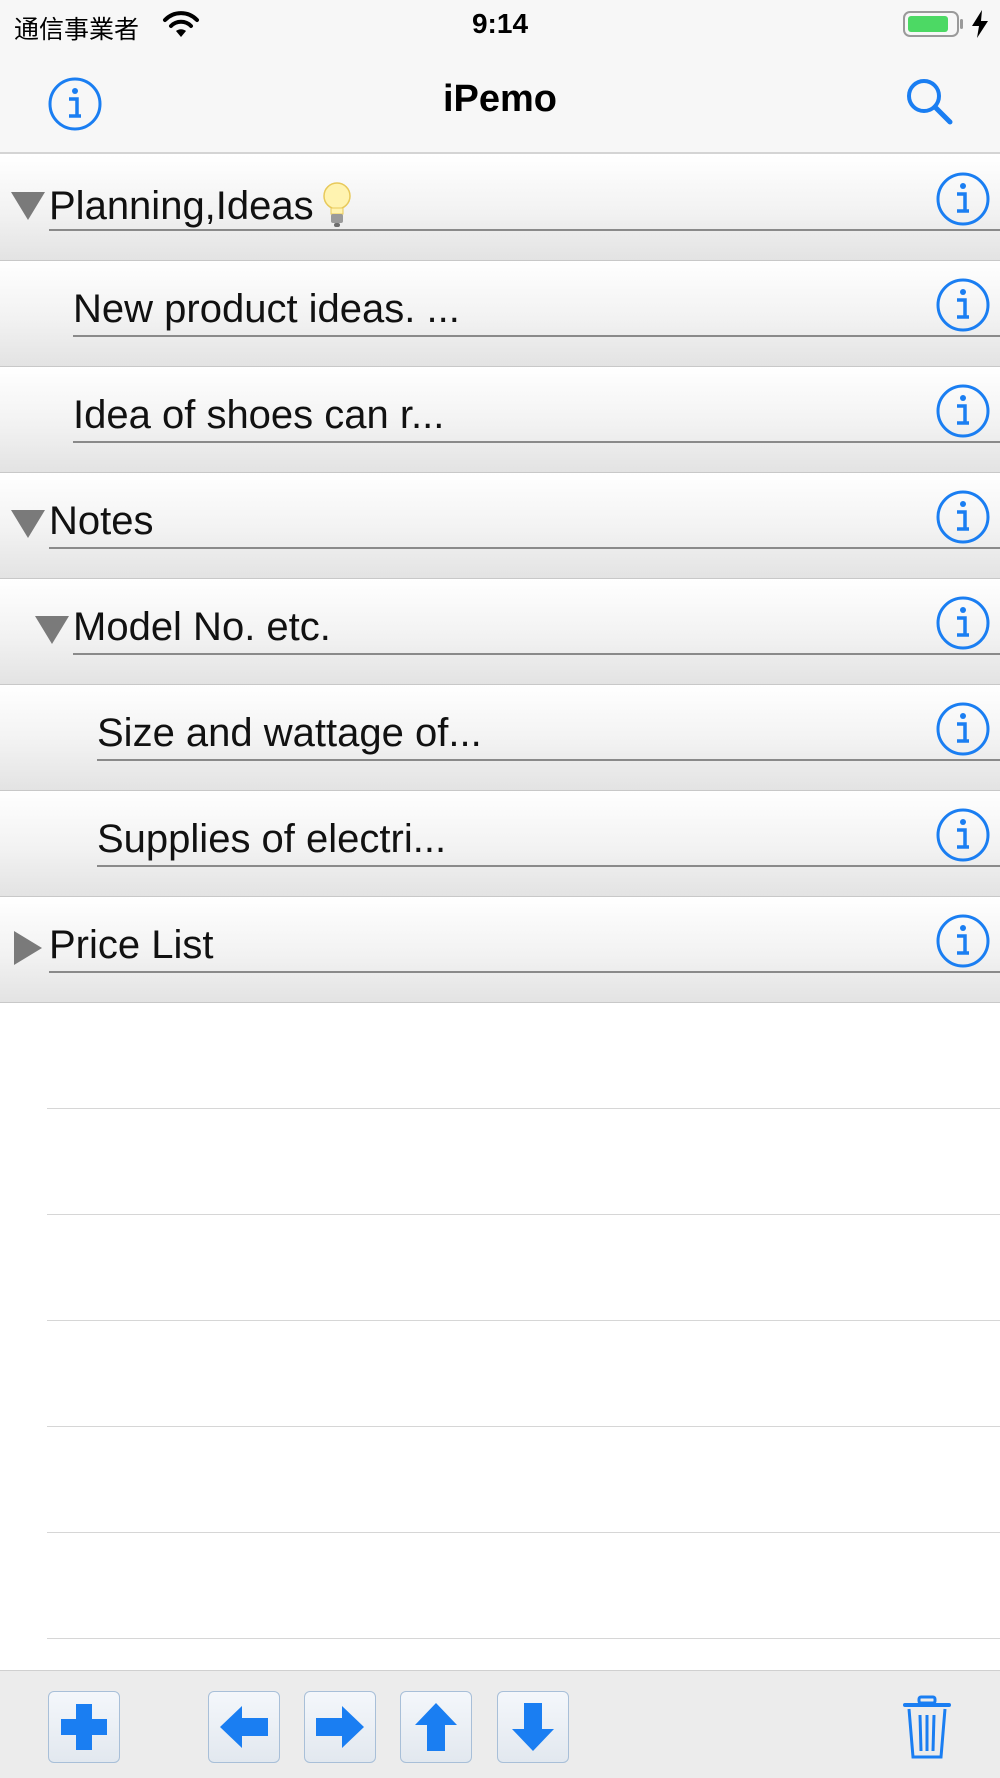 This screenshot has height=1778, width=1000. What do you see at coordinates (500, 208) in the screenshot?
I see `outline-row: Planning,Ideas` at bounding box center [500, 208].